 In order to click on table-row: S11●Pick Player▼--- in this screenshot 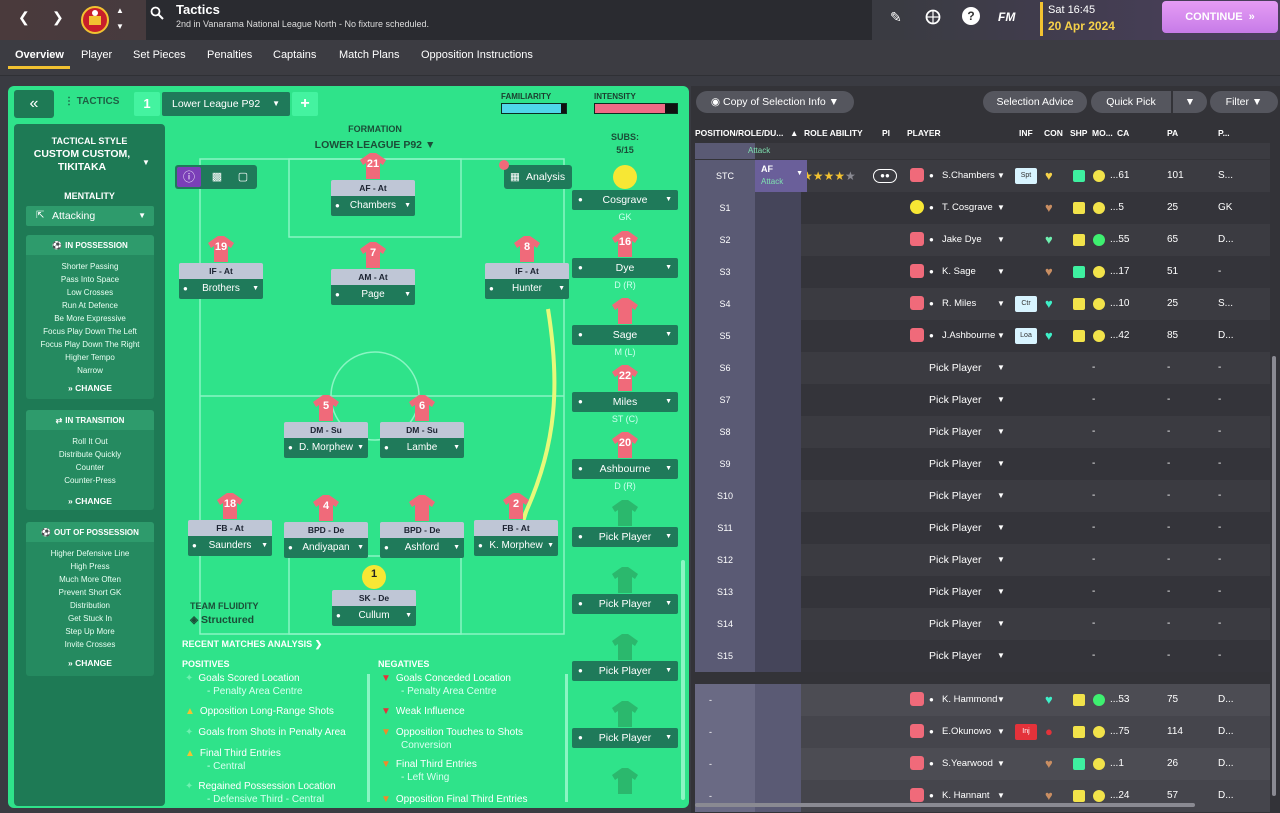, I will do `click(982, 528)`.